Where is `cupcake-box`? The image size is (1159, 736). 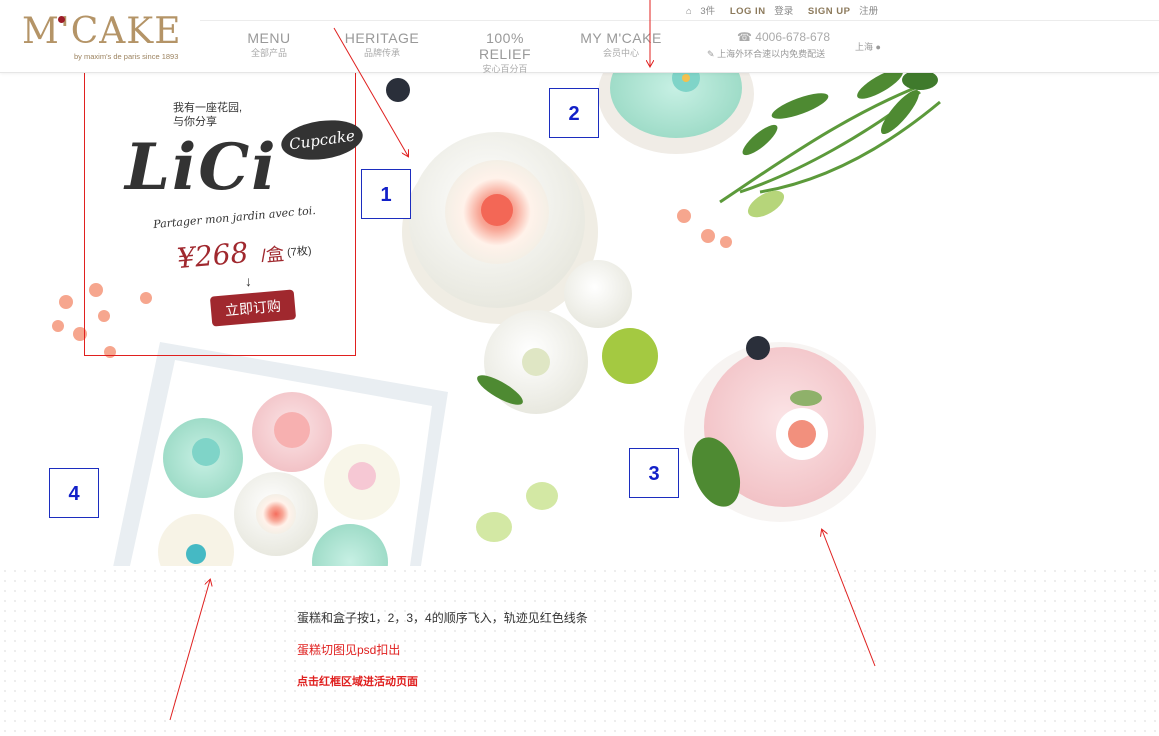
cupcake-box is located at coordinates (280, 454).